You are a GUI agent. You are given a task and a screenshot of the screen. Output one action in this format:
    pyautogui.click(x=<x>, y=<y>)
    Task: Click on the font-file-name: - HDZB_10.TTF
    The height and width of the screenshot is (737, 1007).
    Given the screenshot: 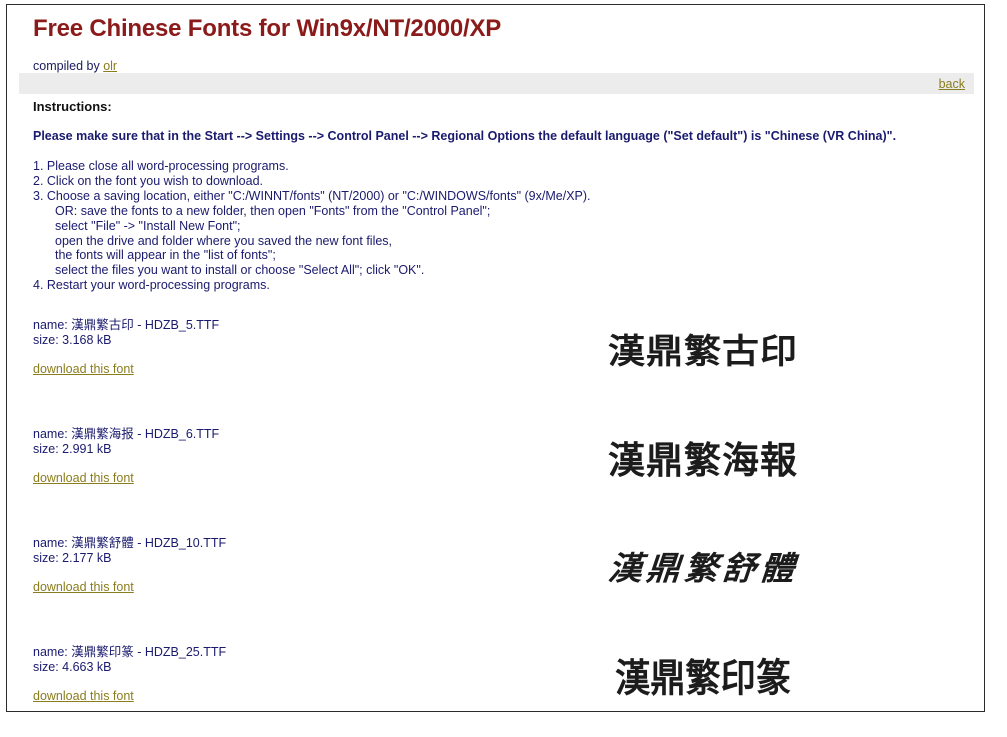 What is the action you would take?
    pyautogui.click(x=180, y=543)
    